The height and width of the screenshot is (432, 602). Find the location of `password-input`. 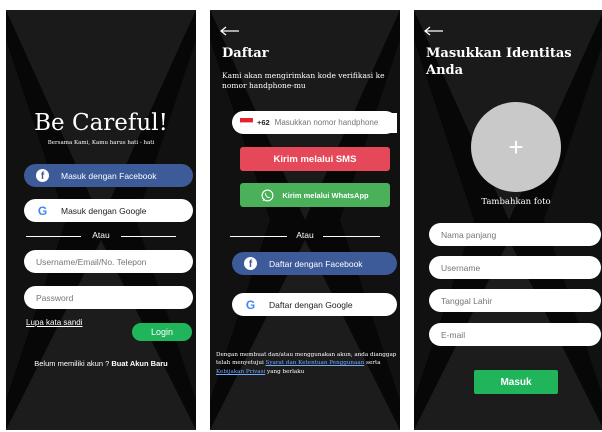

password-input is located at coordinates (108, 297).